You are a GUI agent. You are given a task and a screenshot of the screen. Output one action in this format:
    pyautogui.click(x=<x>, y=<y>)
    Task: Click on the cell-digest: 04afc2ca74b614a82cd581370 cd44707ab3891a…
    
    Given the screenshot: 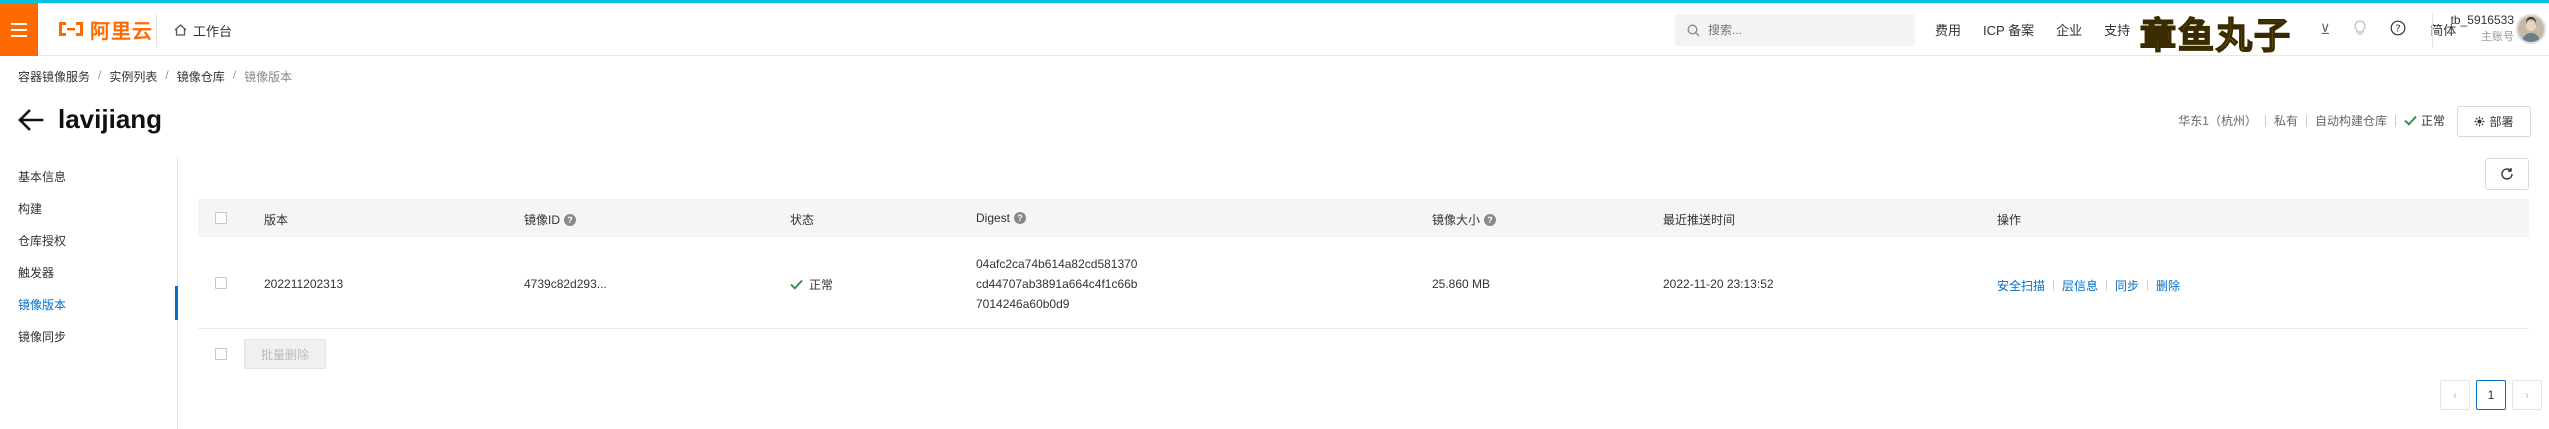 What is the action you would take?
    pyautogui.click(x=1056, y=284)
    